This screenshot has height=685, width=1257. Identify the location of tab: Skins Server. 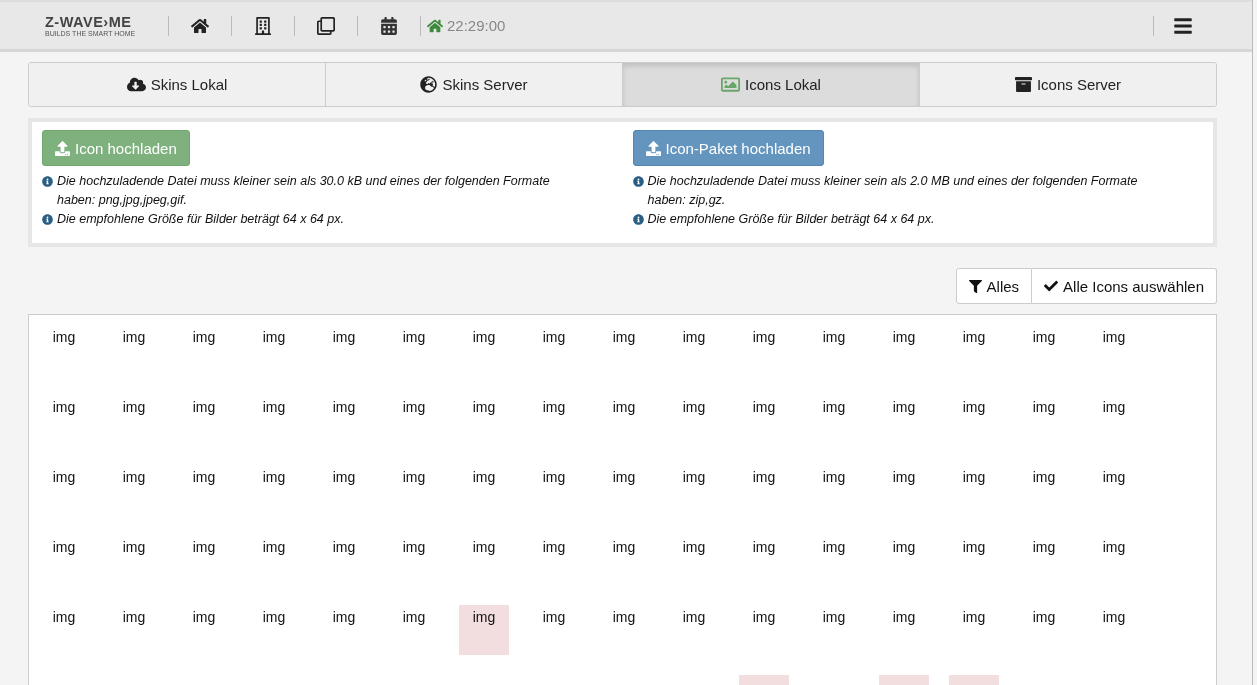
(473, 84).